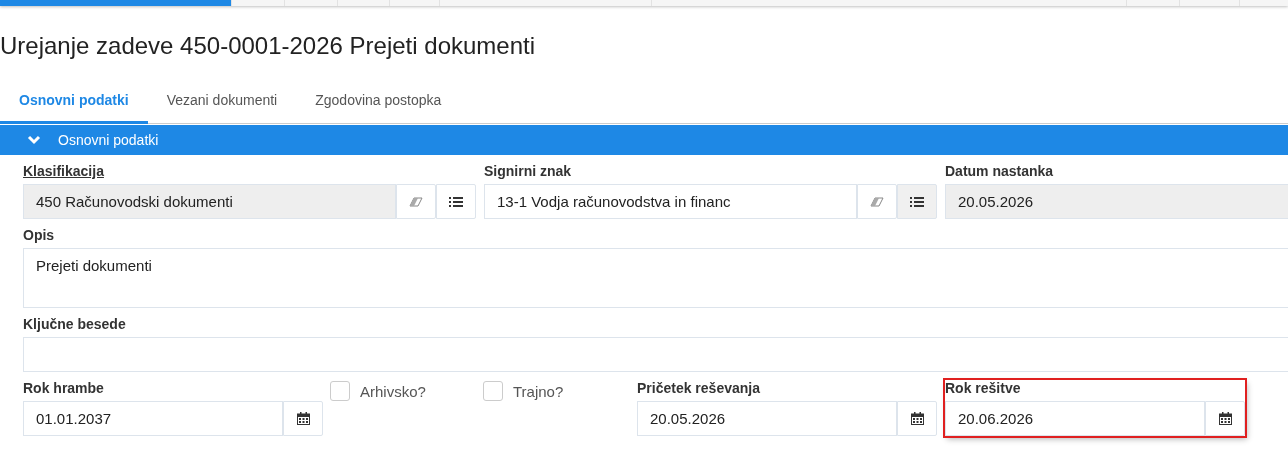 This screenshot has width=1288, height=465. Describe the element at coordinates (1000, 171) in the screenshot. I see `field-label: Datum nastanka` at that location.